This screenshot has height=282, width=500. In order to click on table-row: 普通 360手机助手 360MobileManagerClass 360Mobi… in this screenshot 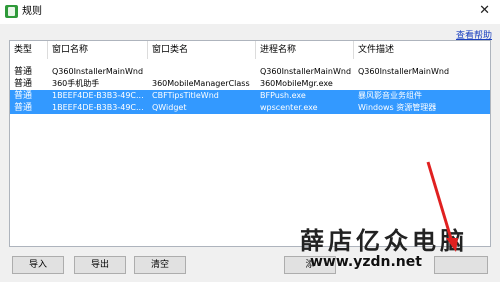, I will do `click(250, 84)`.